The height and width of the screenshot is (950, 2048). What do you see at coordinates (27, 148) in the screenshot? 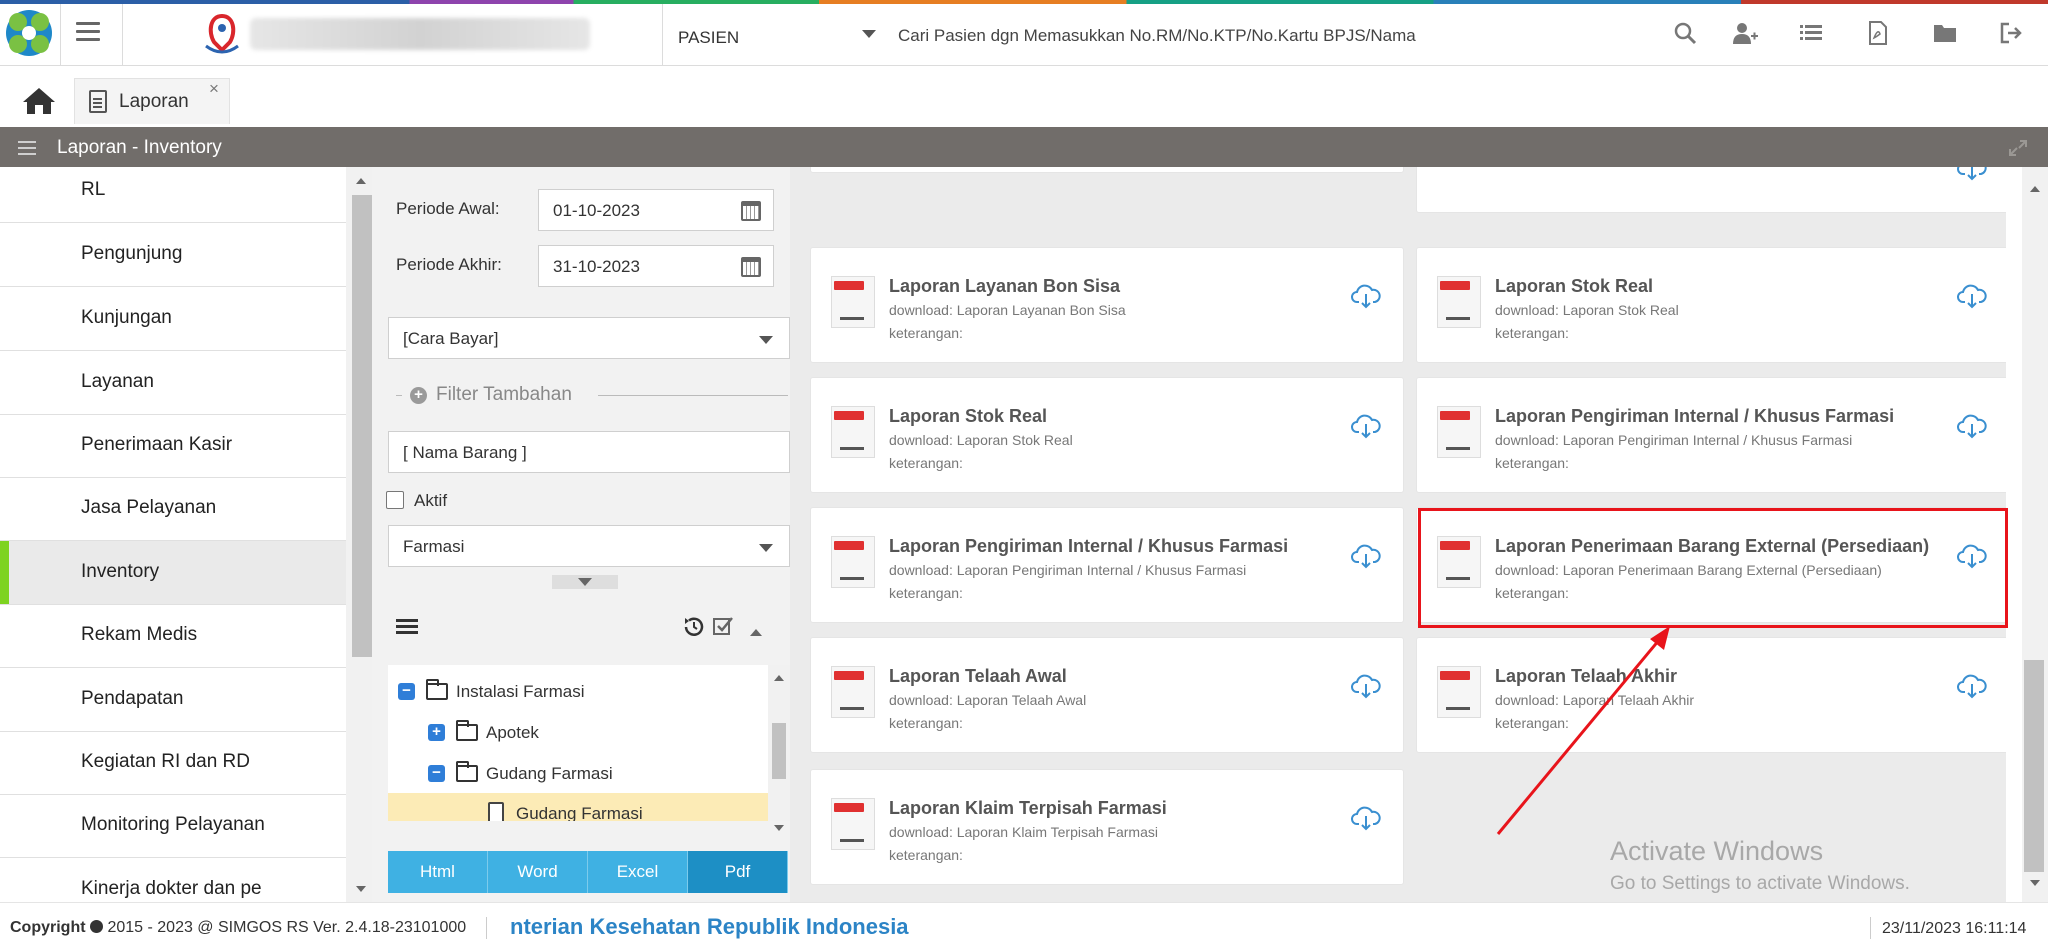
I see `menu-icon` at bounding box center [27, 148].